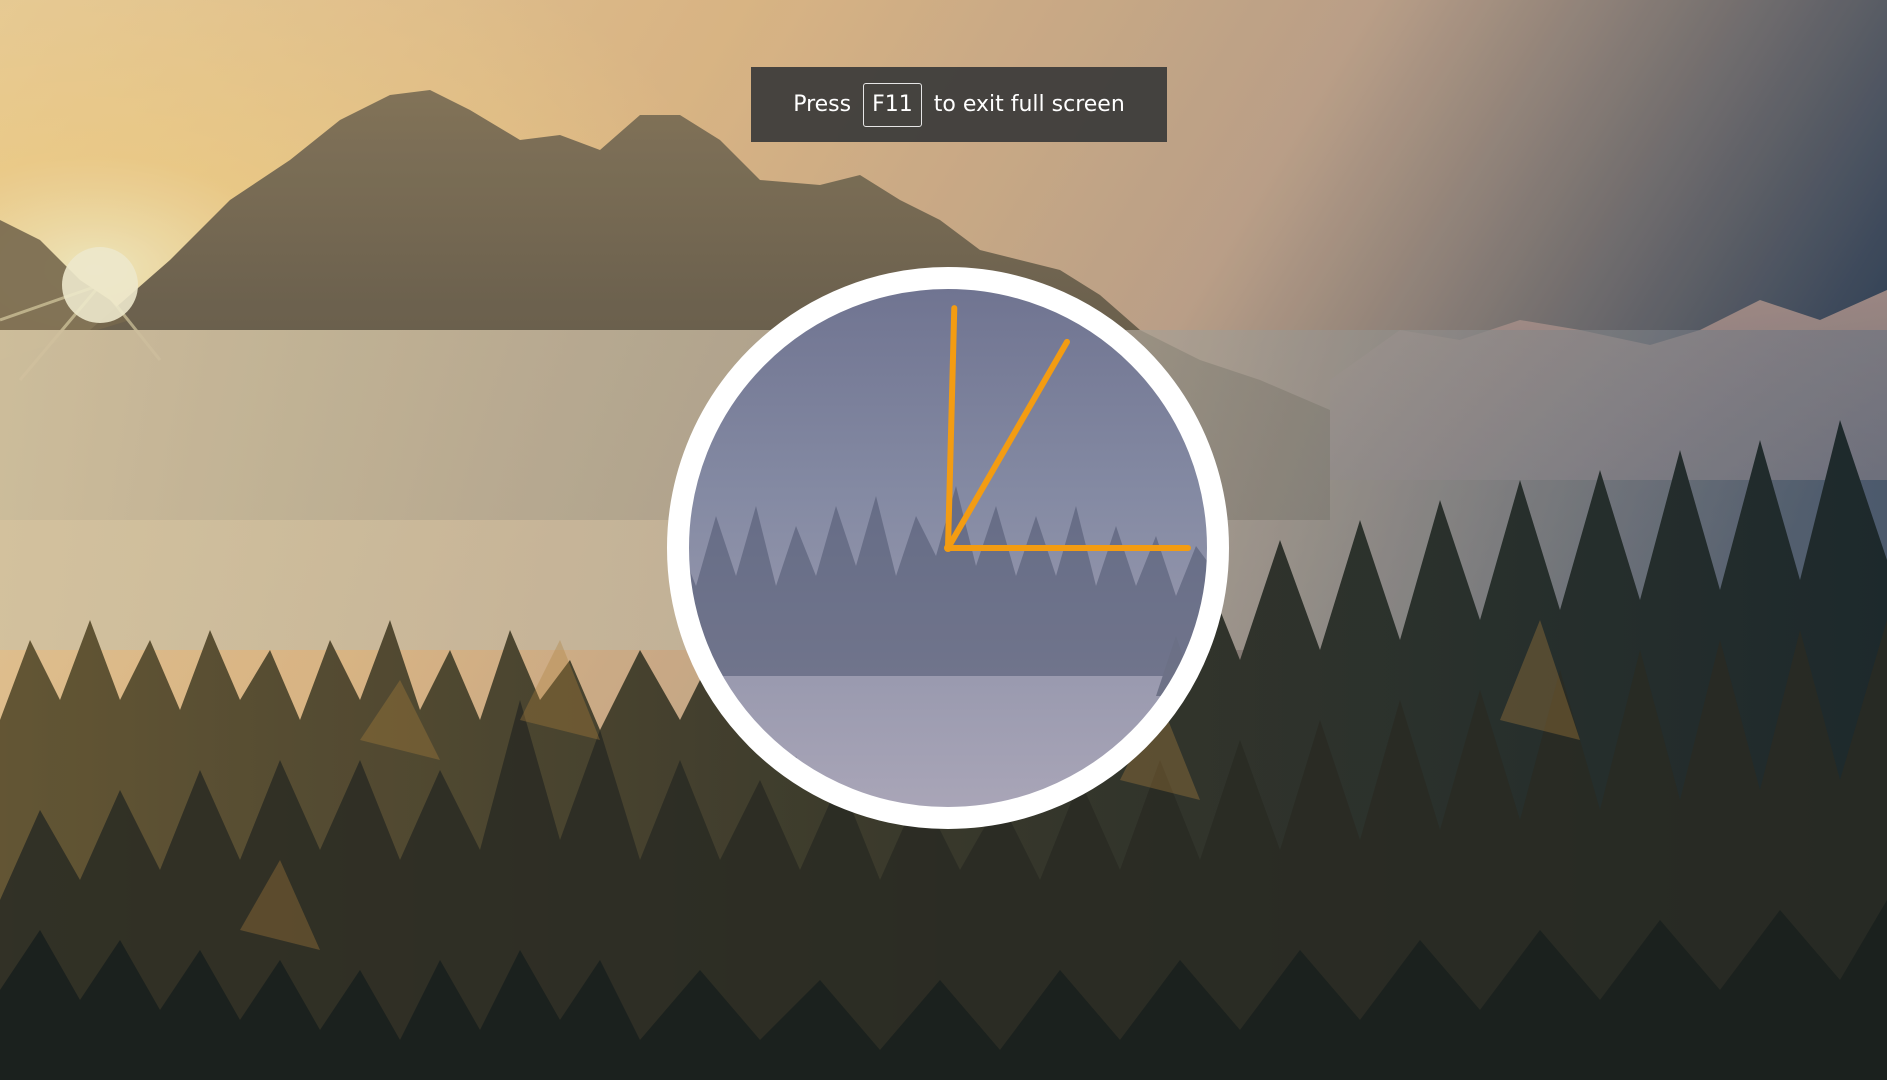 This screenshot has height=1080, width=1887. I want to click on f11-key: F11, so click(892, 104).